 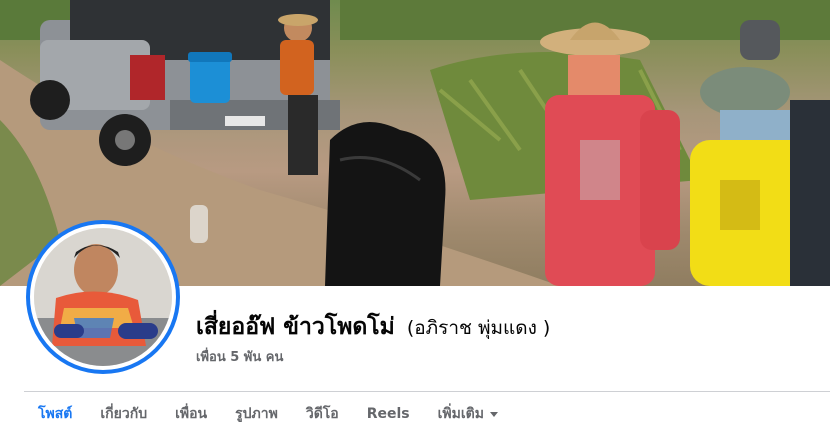 I want to click on friends-count: เพื่อน 5 พัน คน, so click(x=239, y=356).